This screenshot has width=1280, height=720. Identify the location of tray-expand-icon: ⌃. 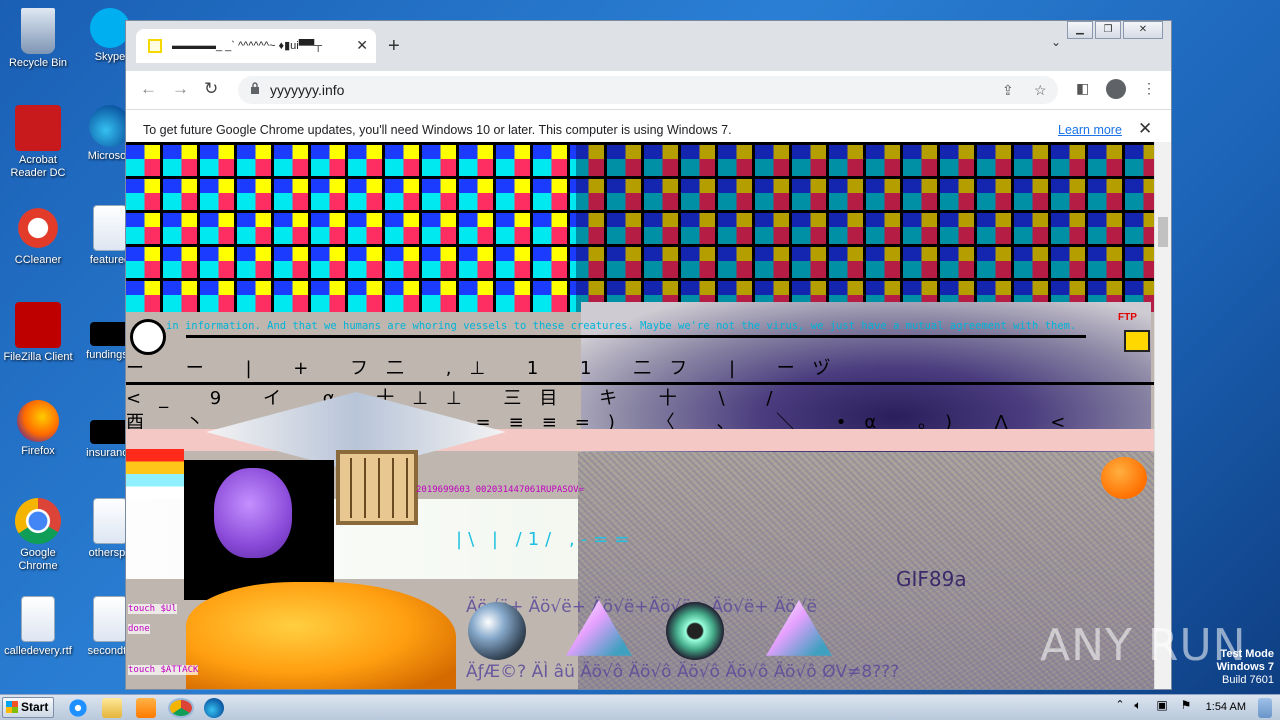
(1120, 708).